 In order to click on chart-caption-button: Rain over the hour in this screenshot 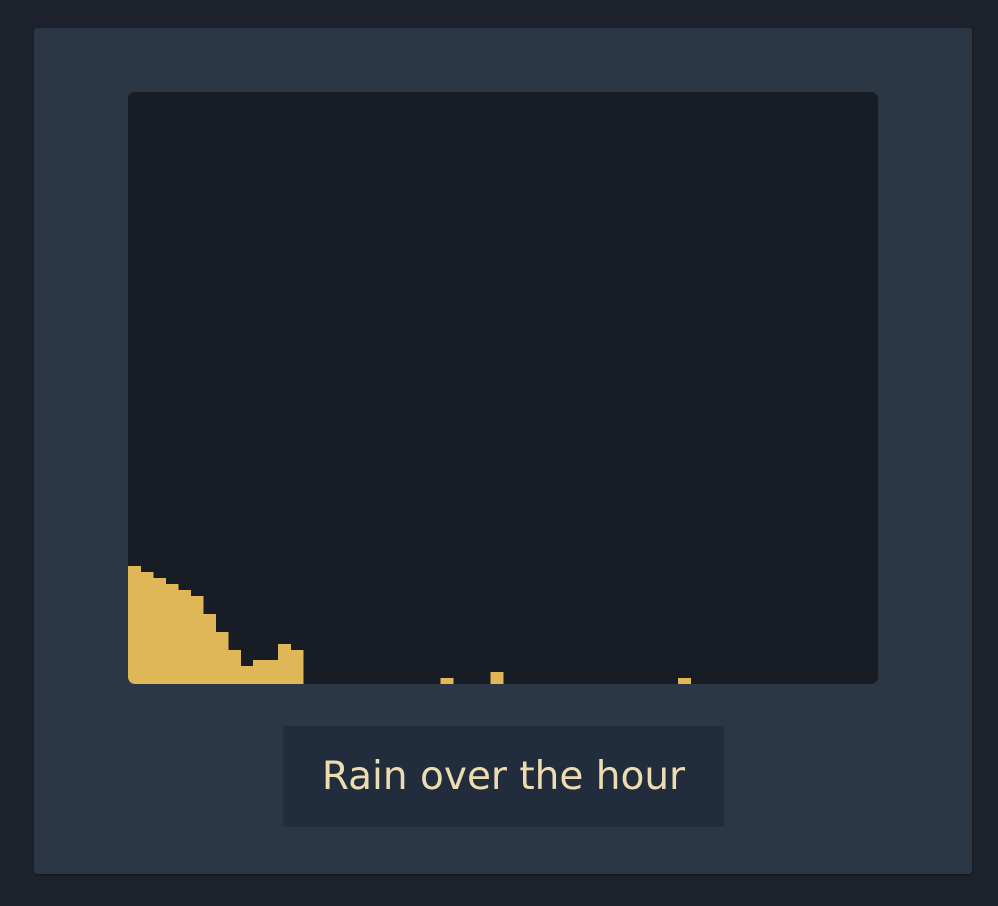, I will do `click(503, 776)`.